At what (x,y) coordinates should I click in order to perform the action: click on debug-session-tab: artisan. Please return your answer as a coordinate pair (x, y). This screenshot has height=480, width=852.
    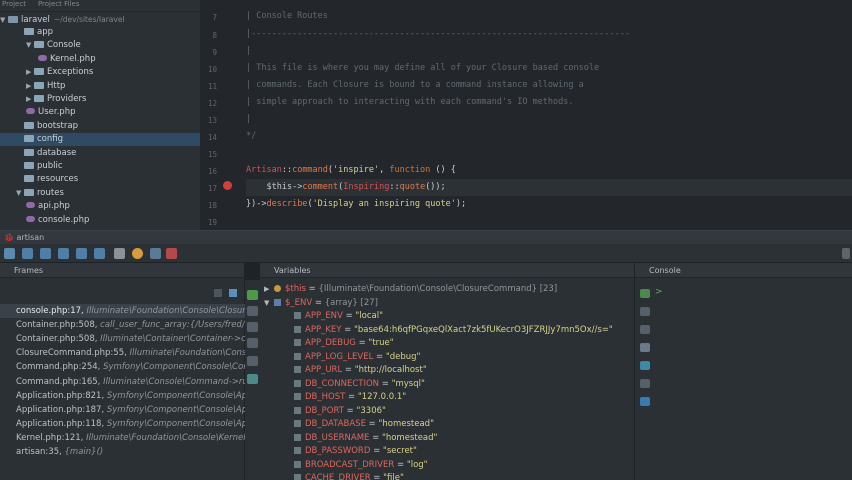
    Looking at the image, I should click on (31, 237).